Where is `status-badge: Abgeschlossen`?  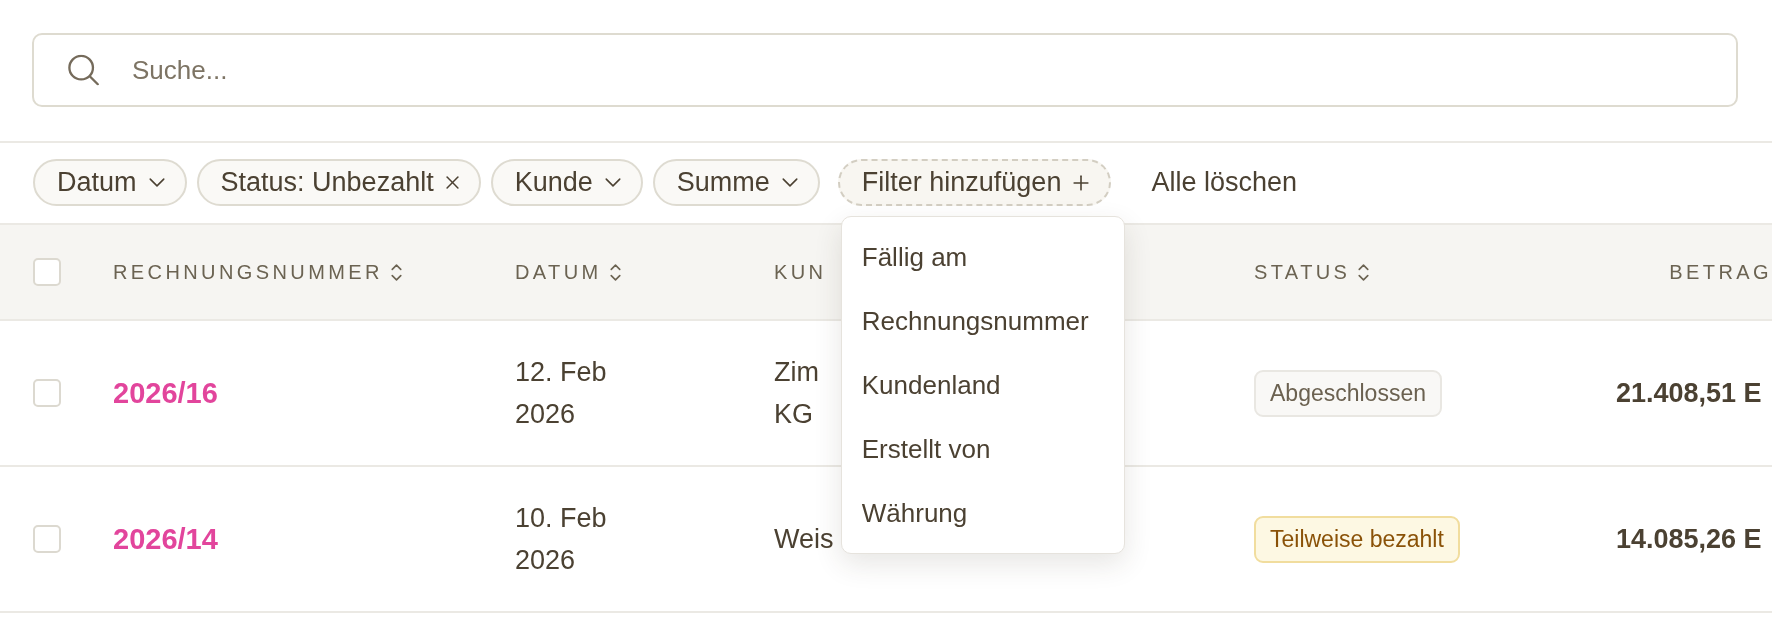 status-badge: Abgeschlossen is located at coordinates (1348, 393).